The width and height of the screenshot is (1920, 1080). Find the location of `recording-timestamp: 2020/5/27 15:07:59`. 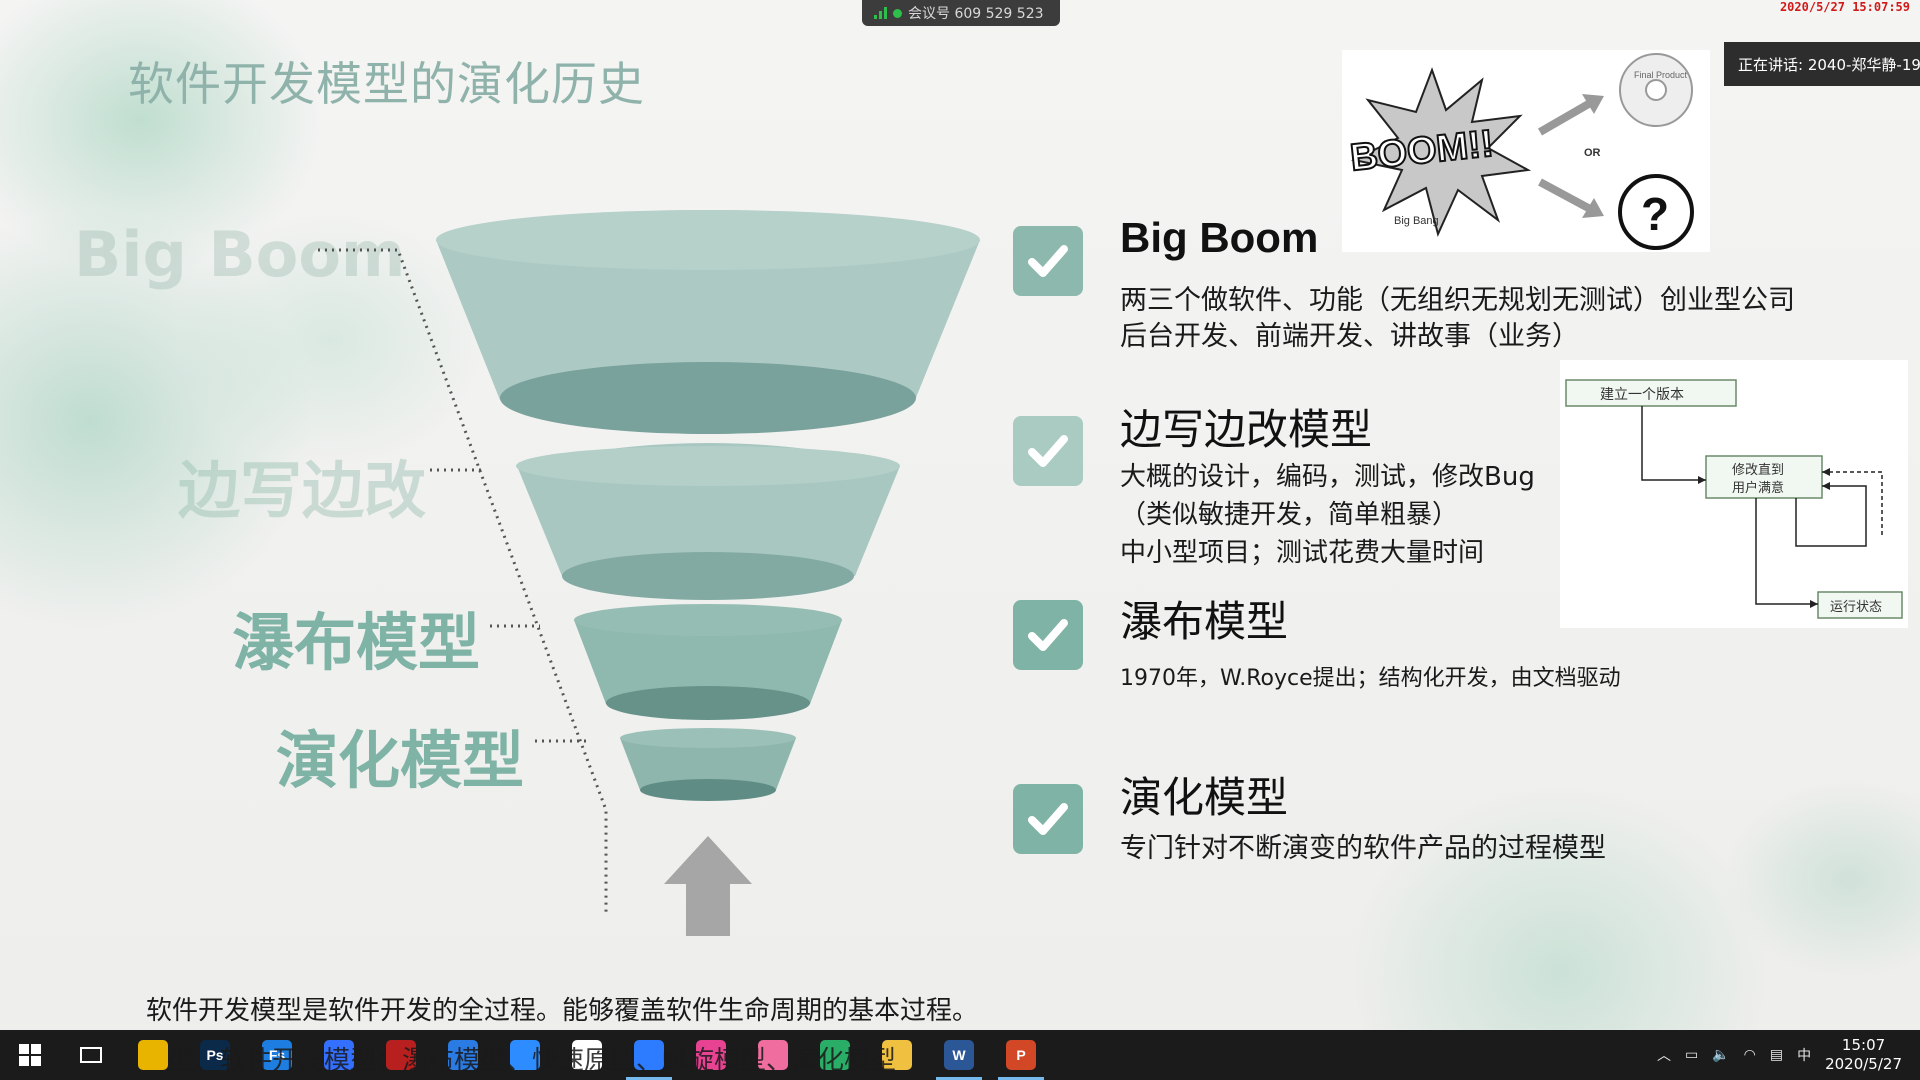

recording-timestamp: 2020/5/27 15:07:59 is located at coordinates (1844, 7).